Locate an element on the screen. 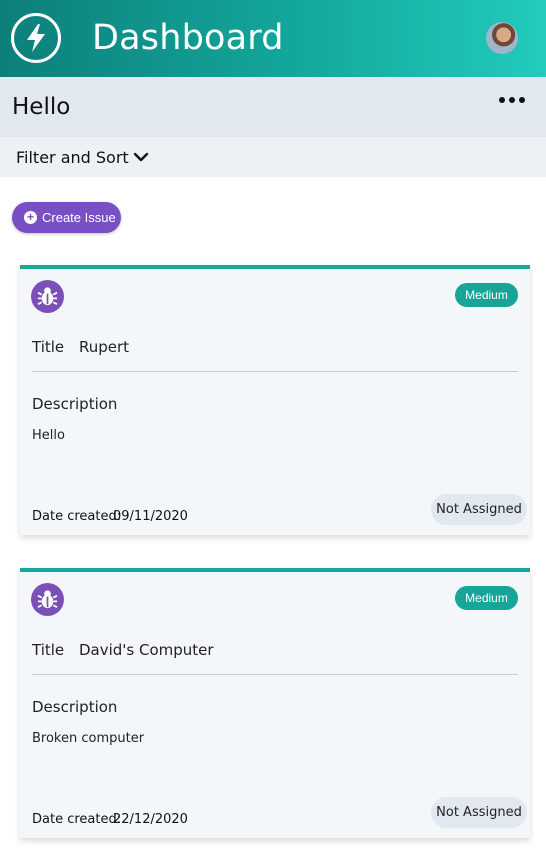 This screenshot has height=849, width=546. date-created-value: 22/12/2020 is located at coordinates (150, 819).